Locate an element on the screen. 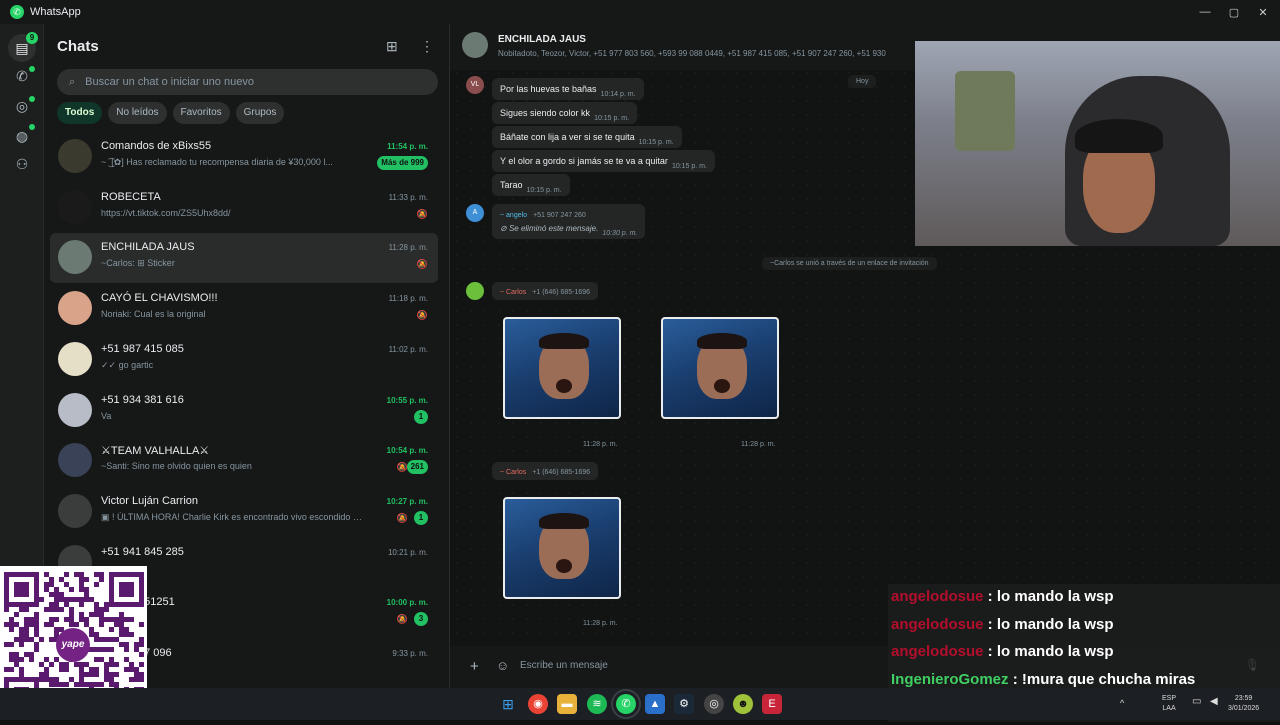 Image resolution: width=1280 pixels, height=725 pixels. new-chat-icon: ⊞ is located at coordinates (392, 46).